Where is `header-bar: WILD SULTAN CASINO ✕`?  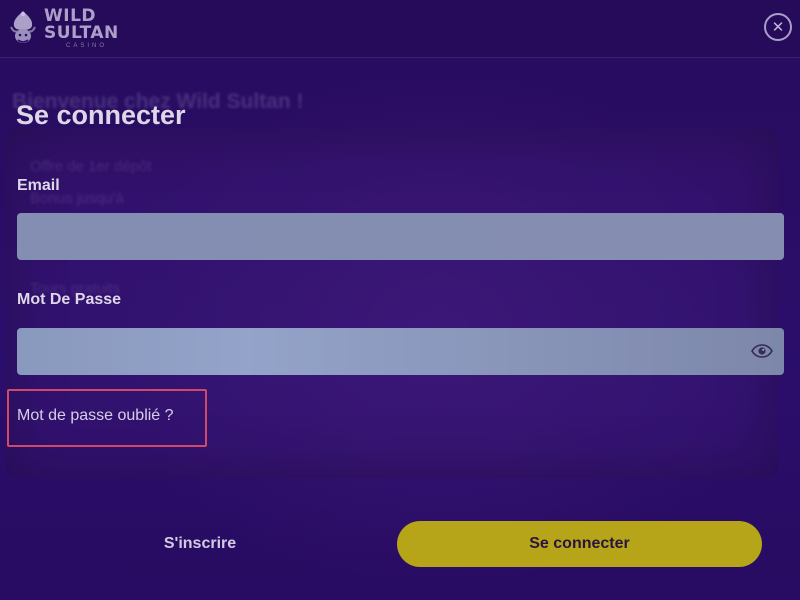 header-bar: WILD SULTAN CASINO ✕ is located at coordinates (400, 29).